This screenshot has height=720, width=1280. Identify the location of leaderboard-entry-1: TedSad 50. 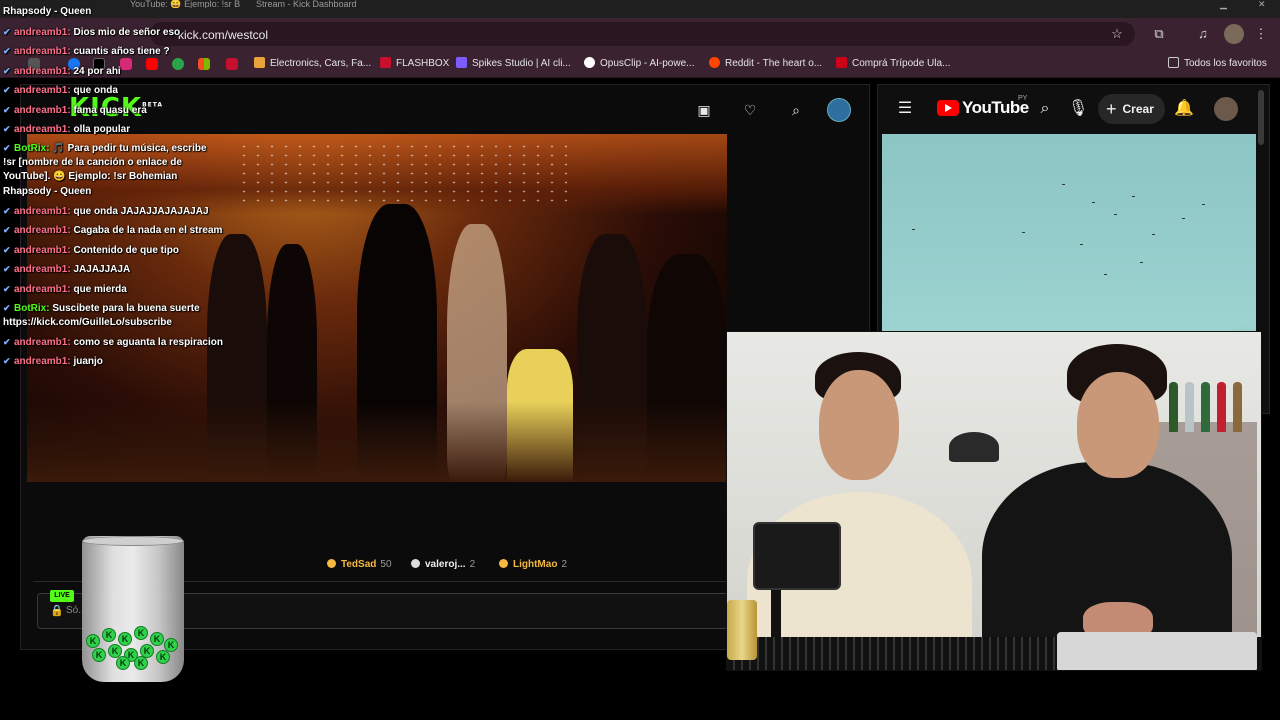
(359, 564).